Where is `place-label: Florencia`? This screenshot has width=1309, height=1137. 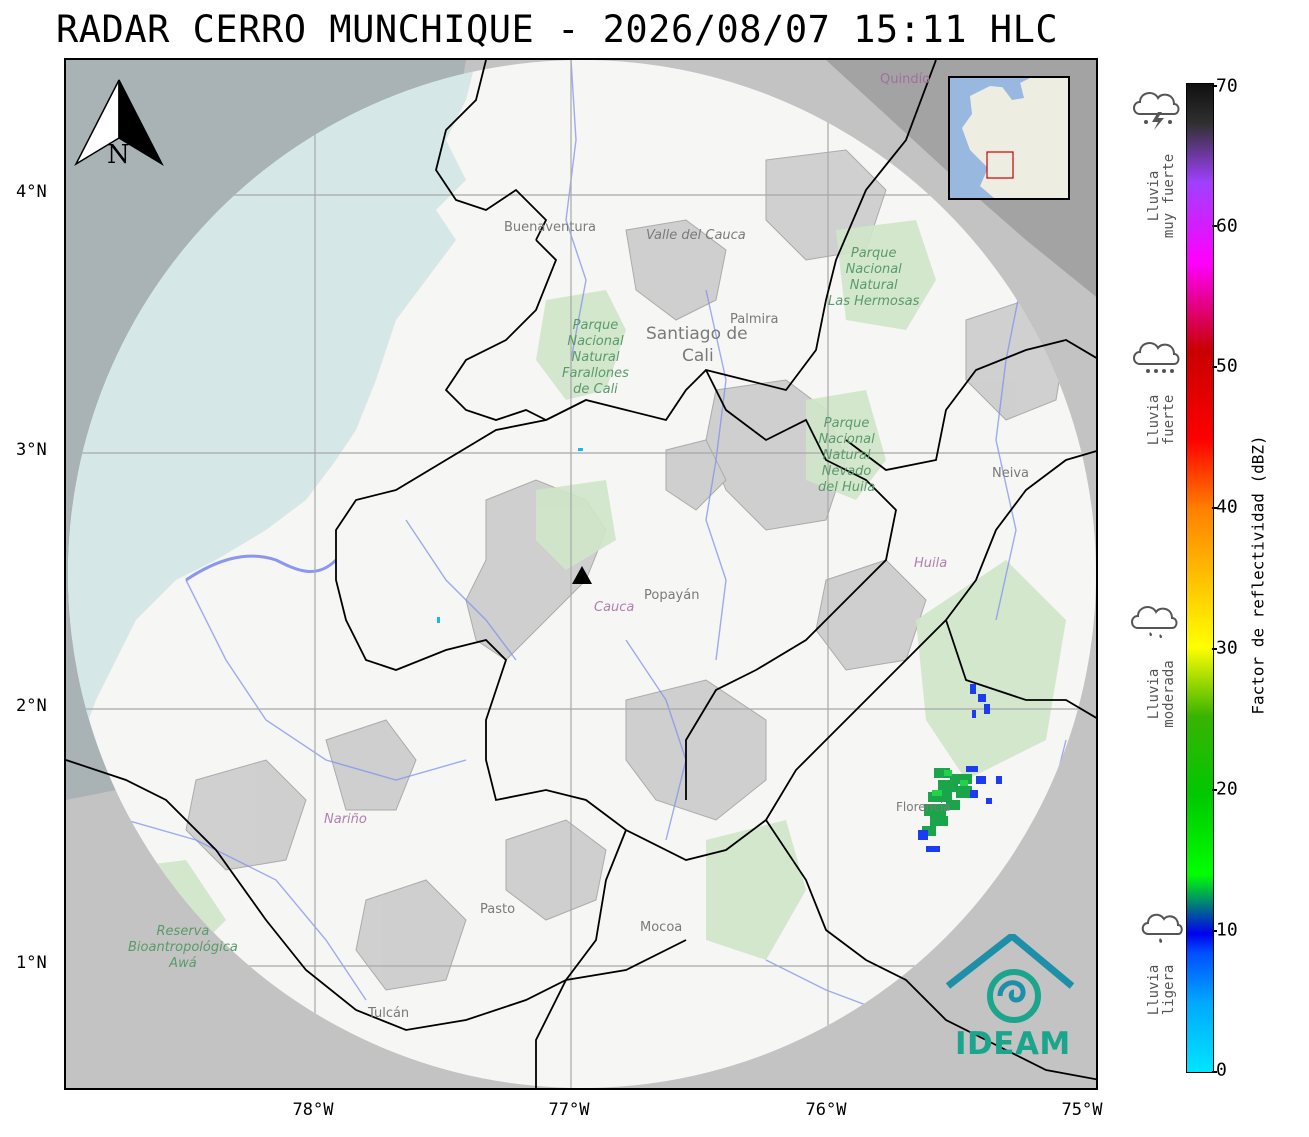 place-label: Florencia is located at coordinates (923, 807).